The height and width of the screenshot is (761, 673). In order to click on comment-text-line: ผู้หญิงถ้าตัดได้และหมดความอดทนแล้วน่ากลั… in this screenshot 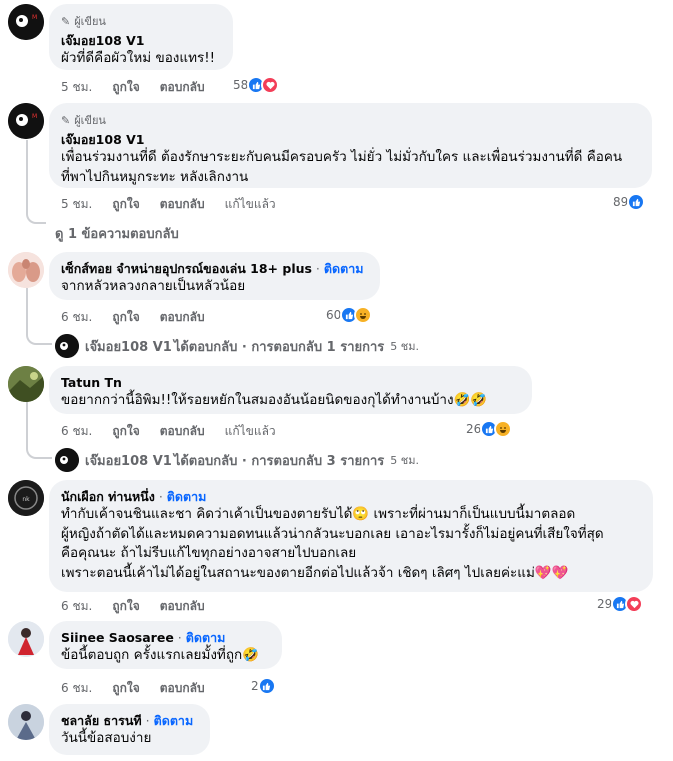, I will do `click(332, 533)`.